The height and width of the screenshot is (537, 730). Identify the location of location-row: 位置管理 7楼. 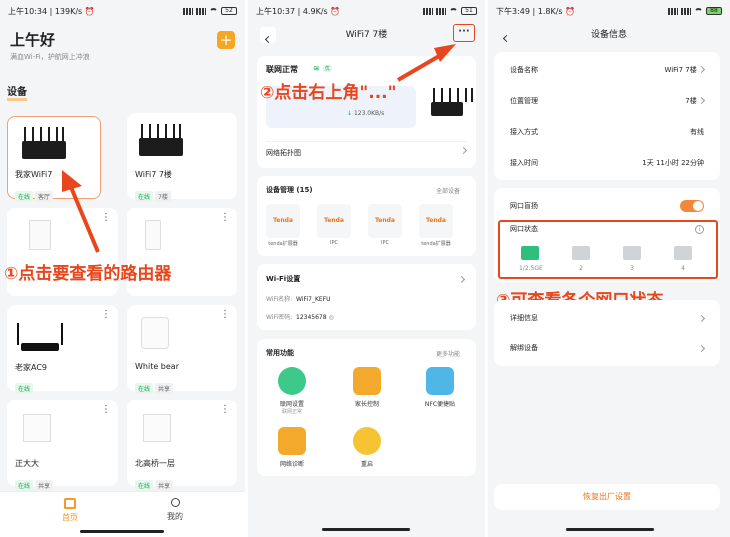
(608, 101).